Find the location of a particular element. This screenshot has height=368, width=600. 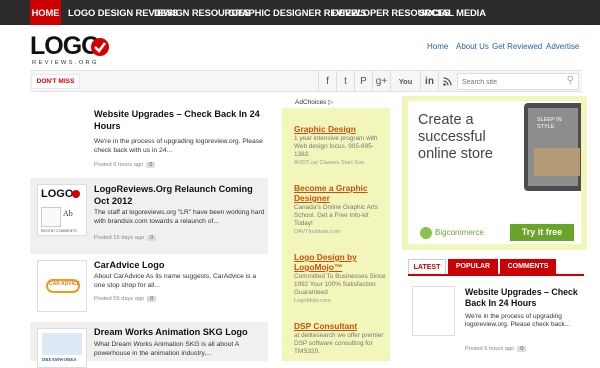

ad-title: DSP Consultant is located at coordinates (341, 326).